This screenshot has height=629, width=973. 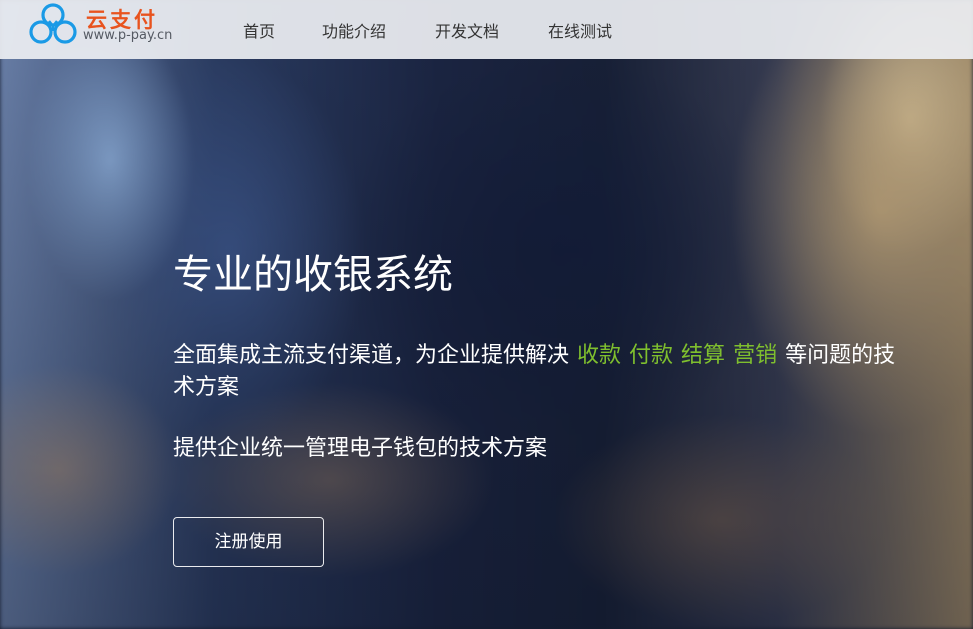 I want to click on nav-item-online-test: 在线测试, so click(x=580, y=30).